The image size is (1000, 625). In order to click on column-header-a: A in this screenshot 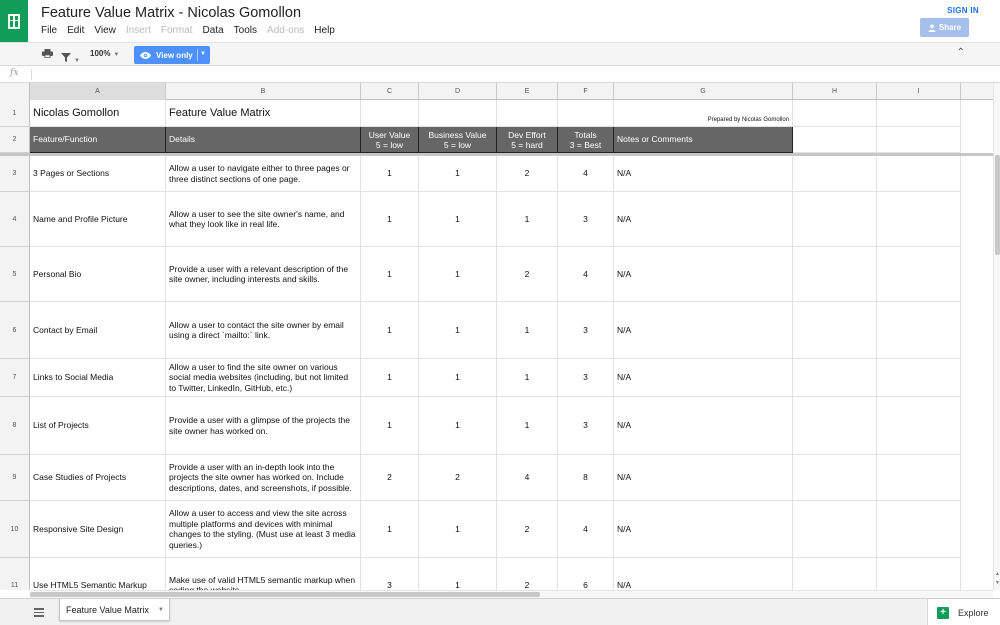, I will do `click(98, 91)`.